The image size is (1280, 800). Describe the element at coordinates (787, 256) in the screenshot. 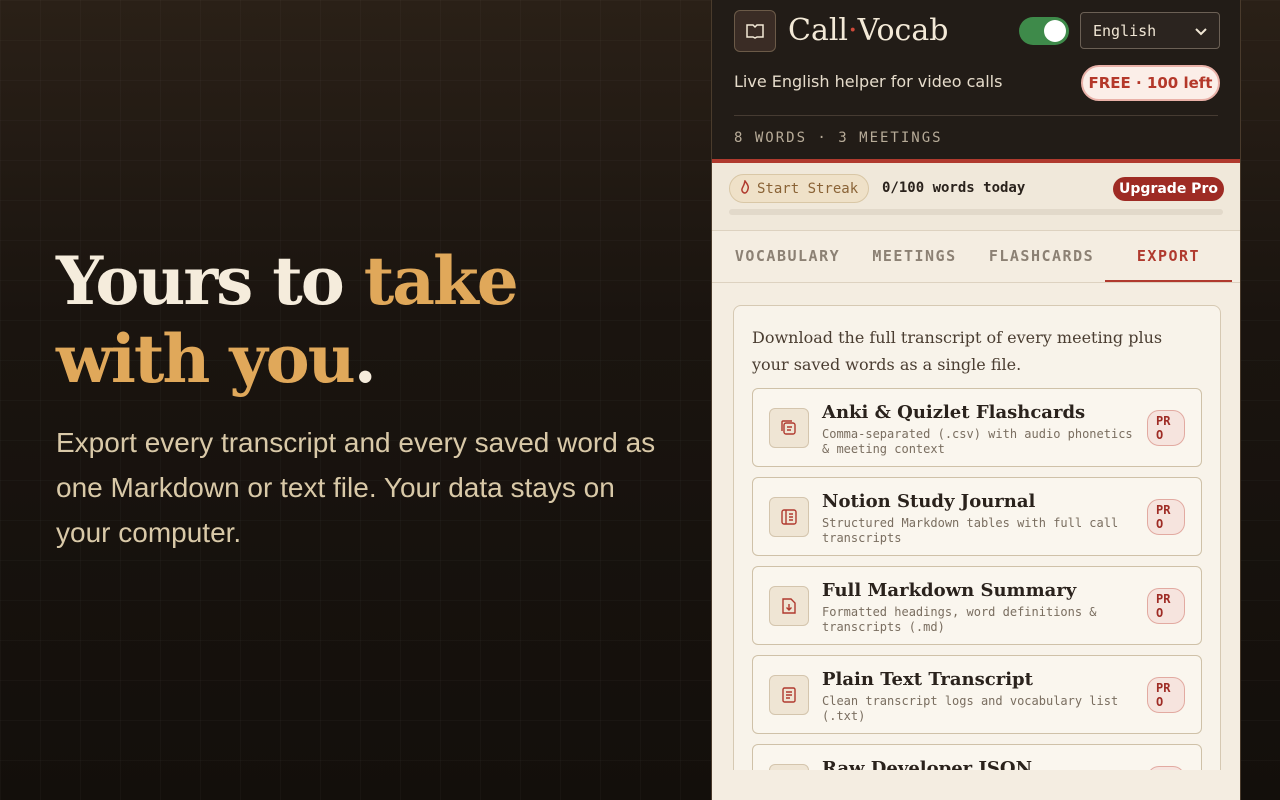

I see `tab-vocabulary: VOCABULARY` at that location.